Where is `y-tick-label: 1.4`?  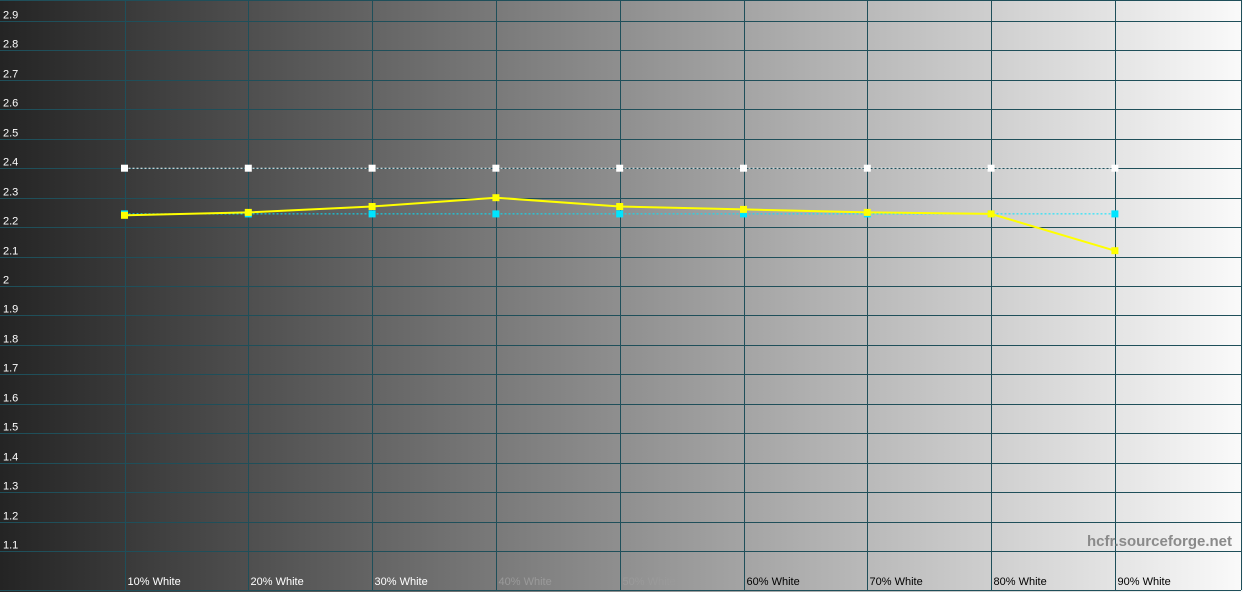
y-tick-label: 1.4 is located at coordinates (10, 458).